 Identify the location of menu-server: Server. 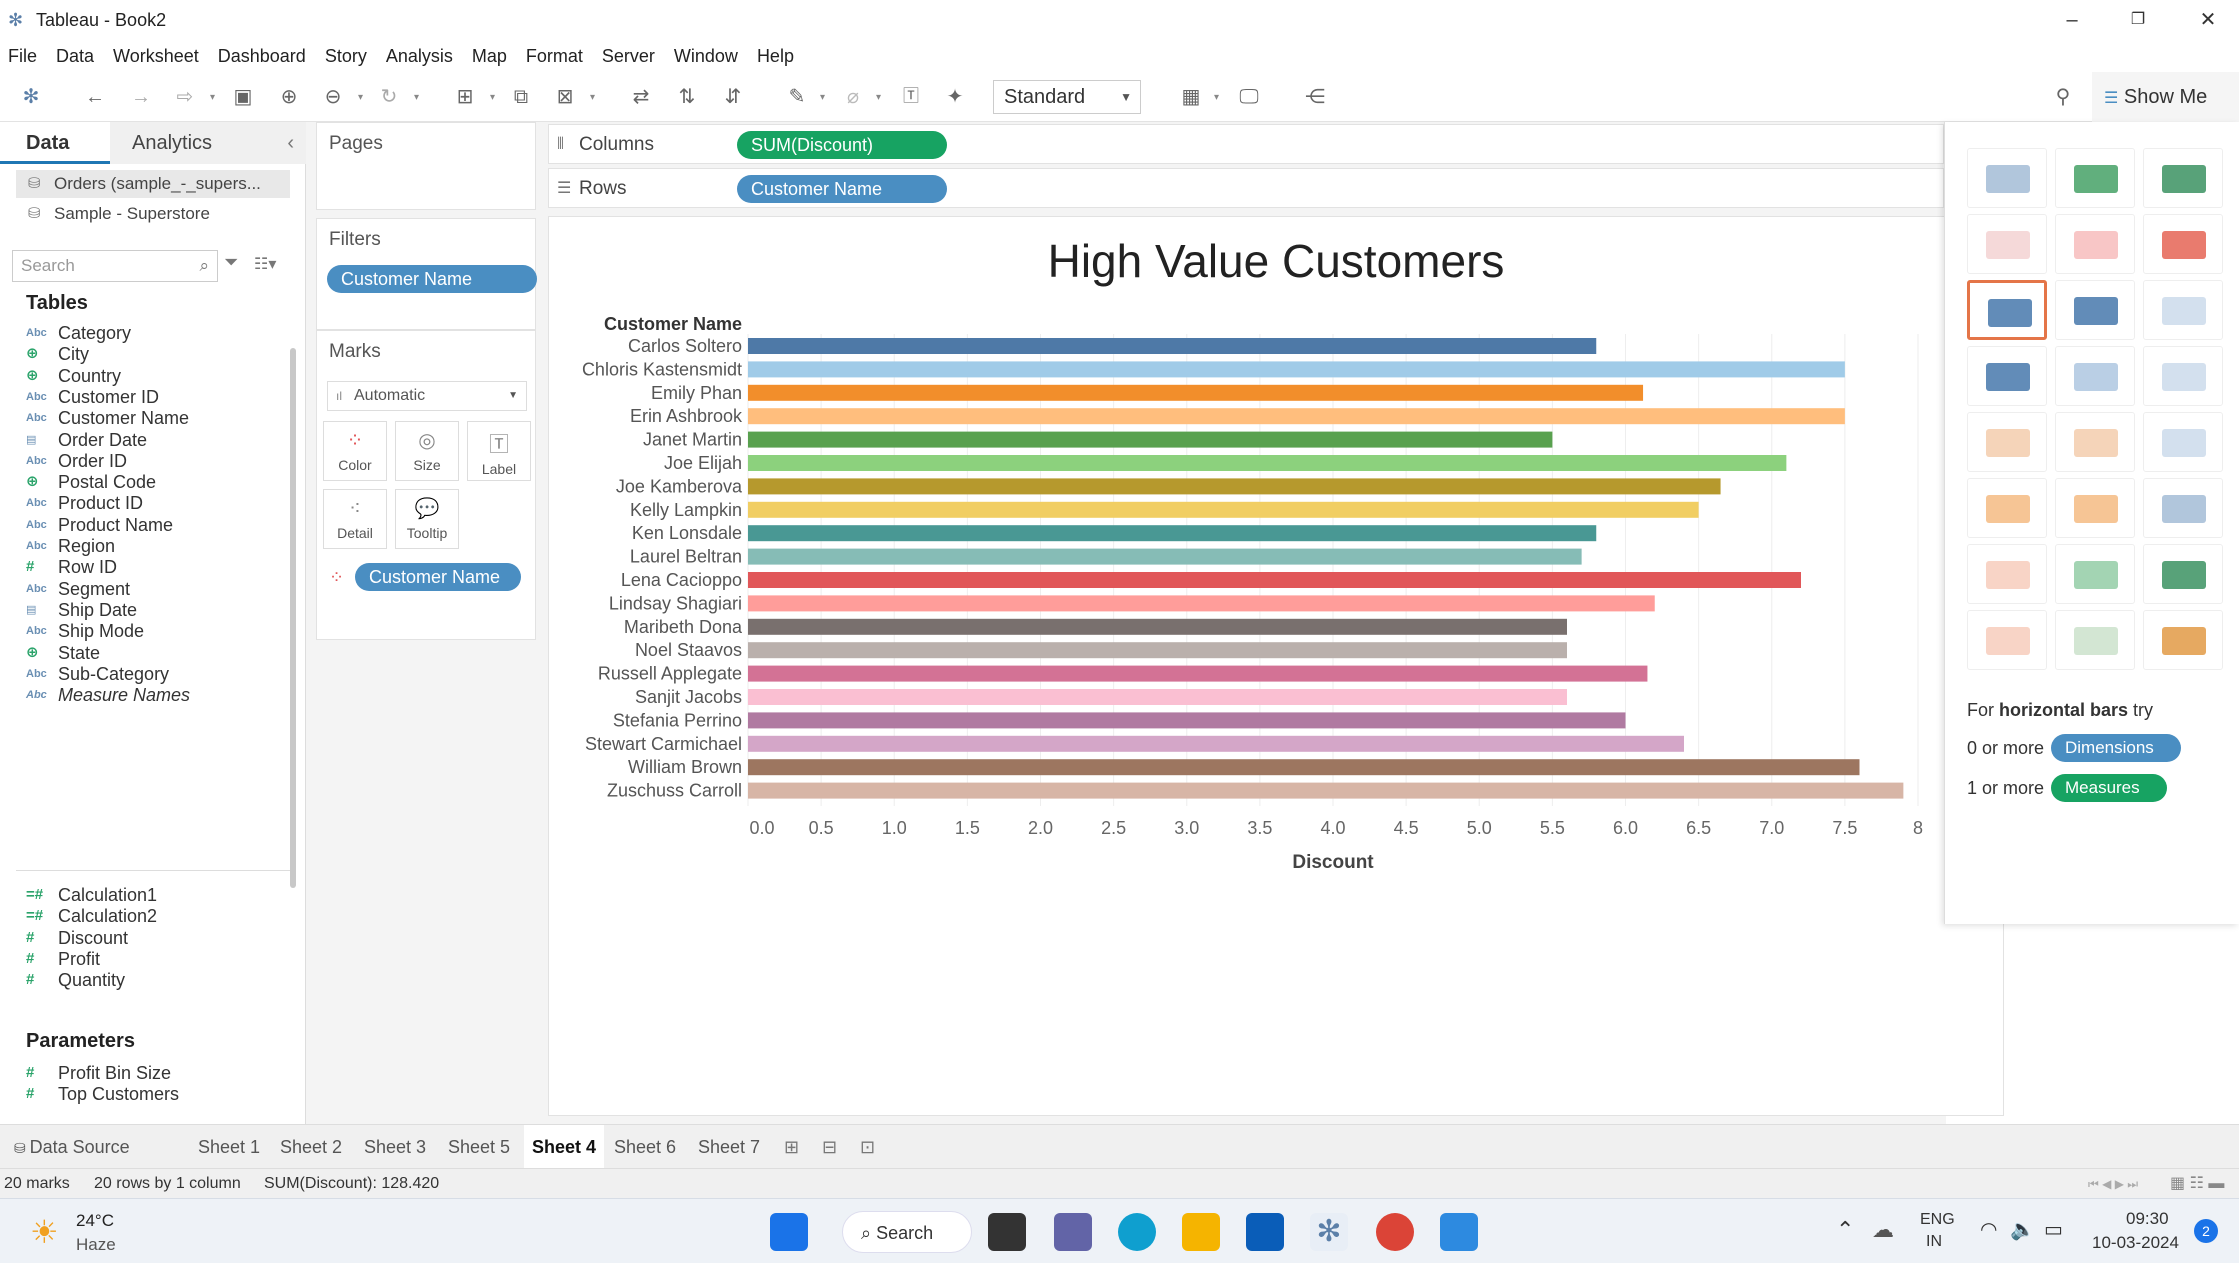
(628, 56).